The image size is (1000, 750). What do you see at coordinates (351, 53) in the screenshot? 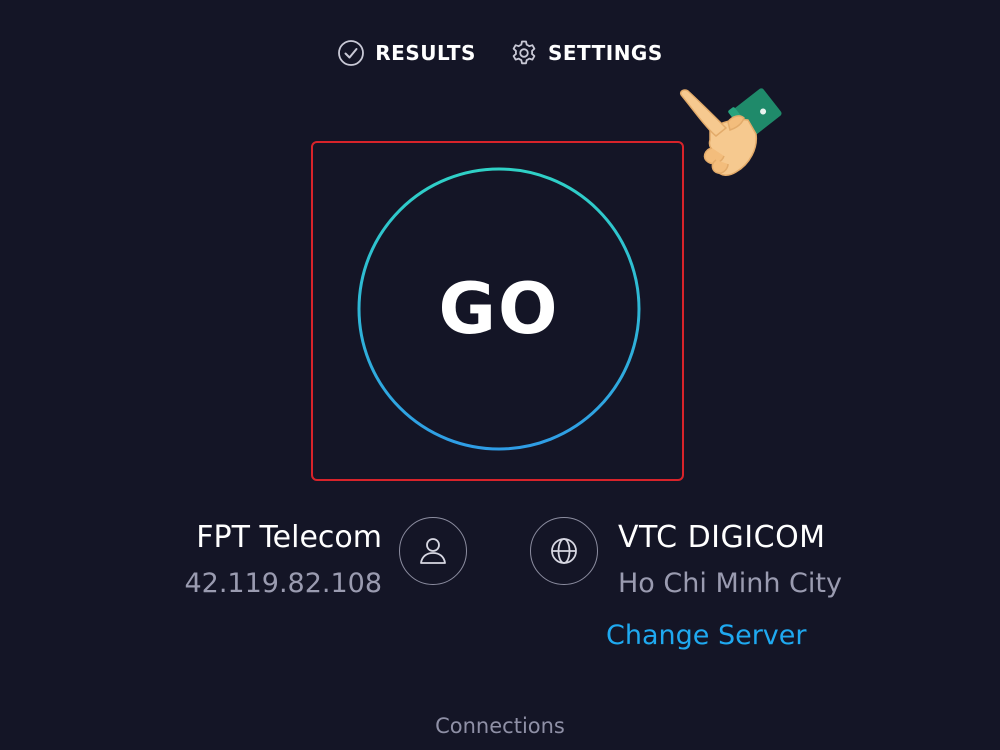
I see `check-circle-icon` at bounding box center [351, 53].